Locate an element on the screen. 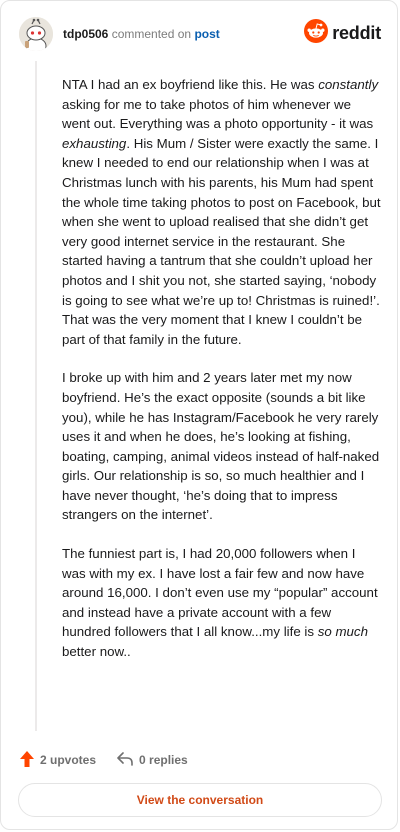  view-conversation-button: View the conversation is located at coordinates (200, 800).